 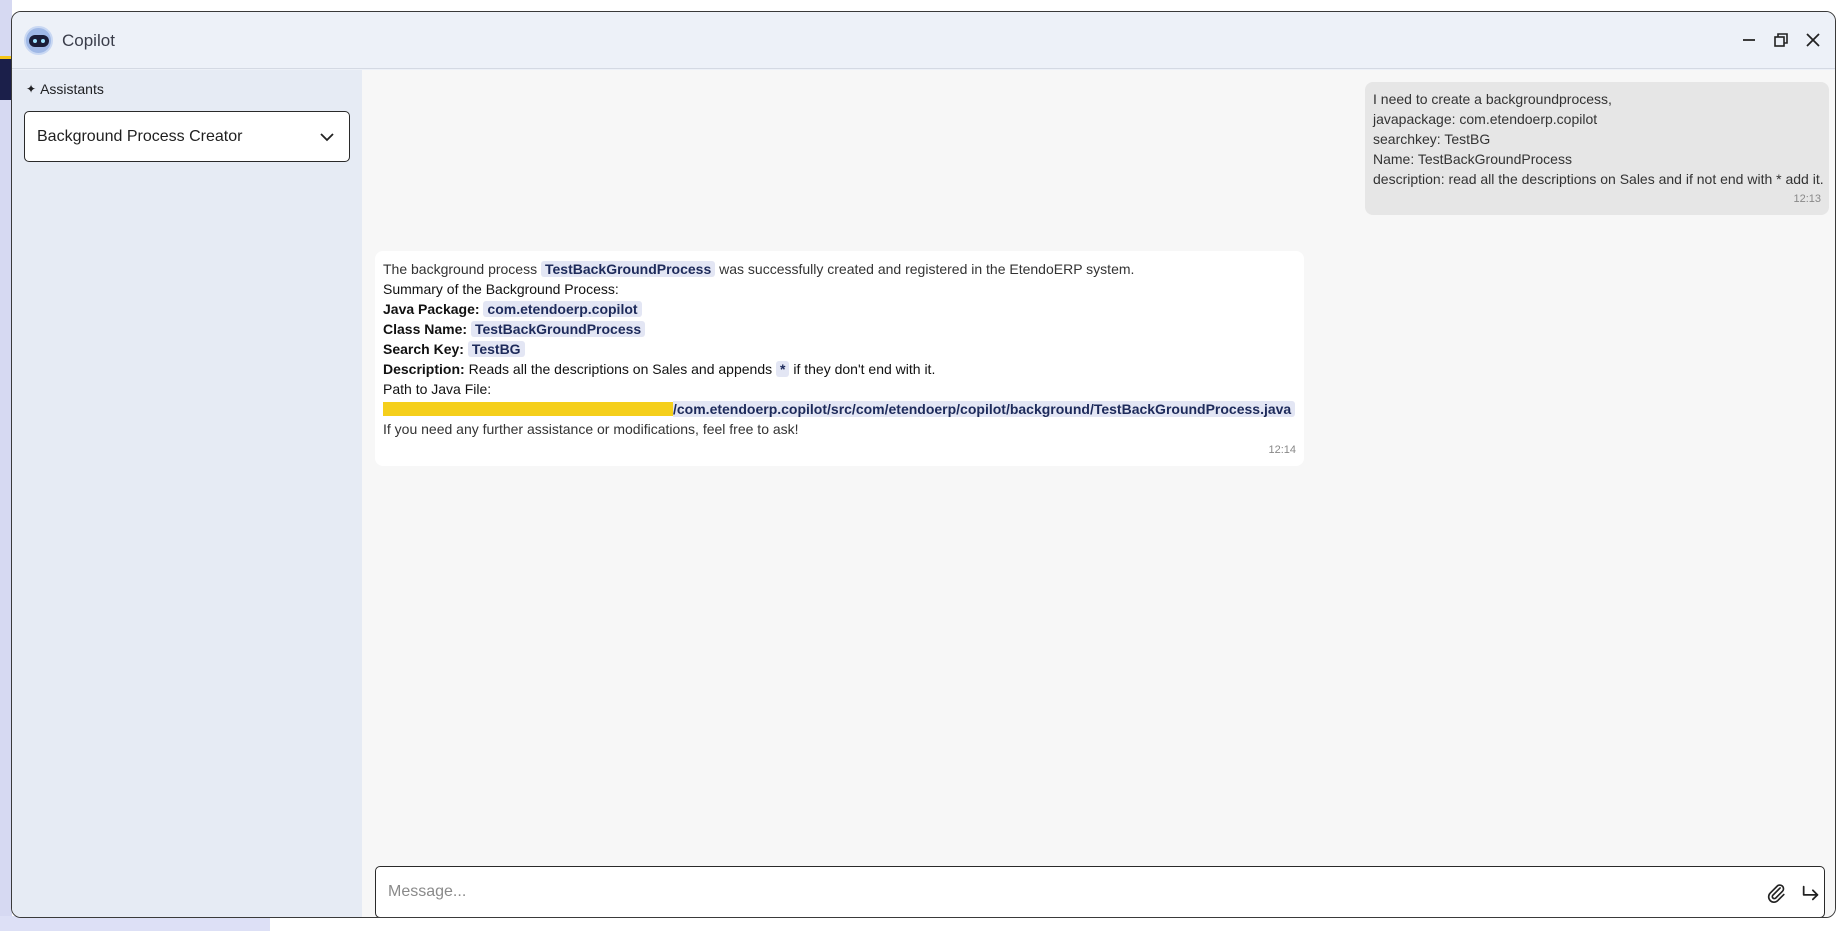 I want to click on path-label: Path to Java File:, so click(x=437, y=389).